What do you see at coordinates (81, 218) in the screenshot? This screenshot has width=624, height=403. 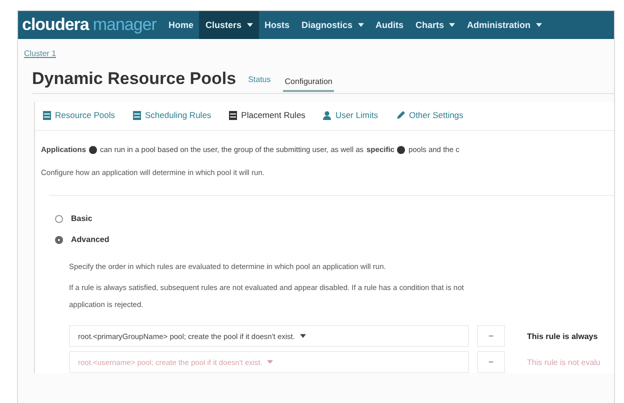 I see `radio-label: Basic` at bounding box center [81, 218].